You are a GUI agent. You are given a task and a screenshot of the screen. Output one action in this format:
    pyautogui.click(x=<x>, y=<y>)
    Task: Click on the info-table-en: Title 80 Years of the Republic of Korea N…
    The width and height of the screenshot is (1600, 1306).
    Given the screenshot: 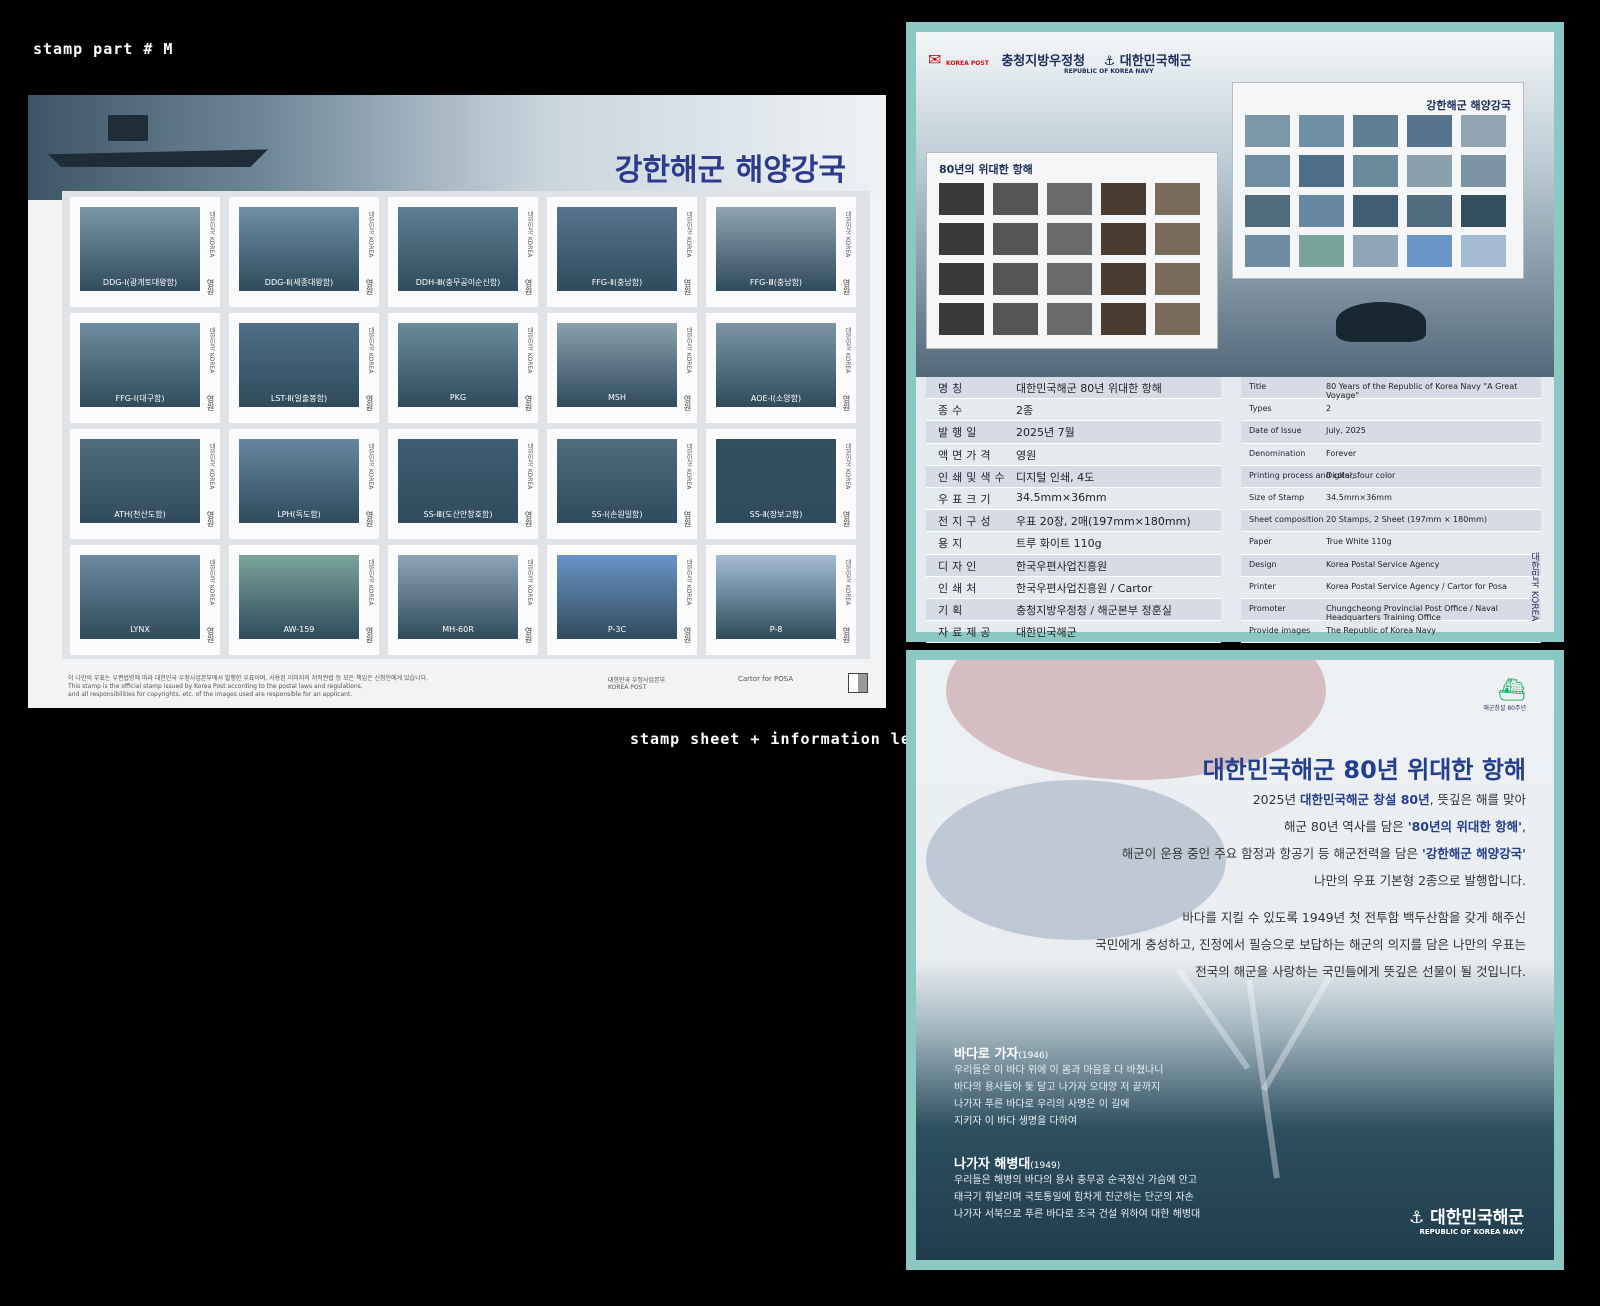 What is the action you would take?
    pyautogui.click(x=1391, y=510)
    